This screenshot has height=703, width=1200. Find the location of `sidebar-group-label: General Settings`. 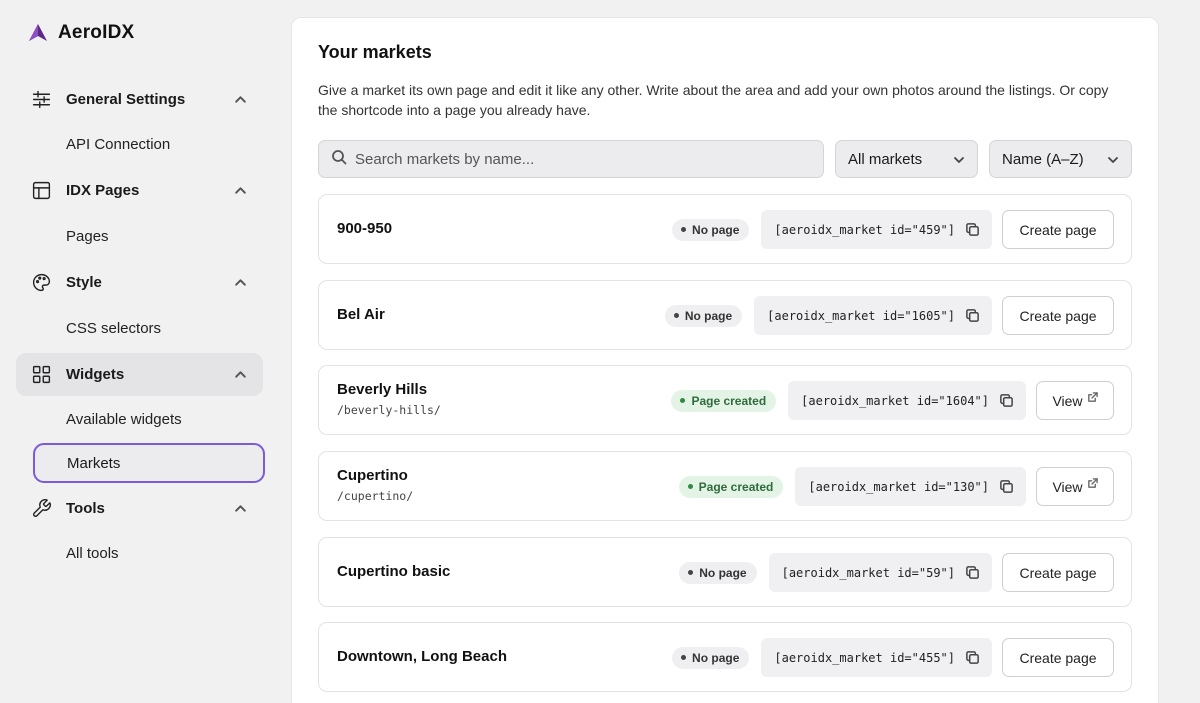

sidebar-group-label: General Settings is located at coordinates (126, 99).